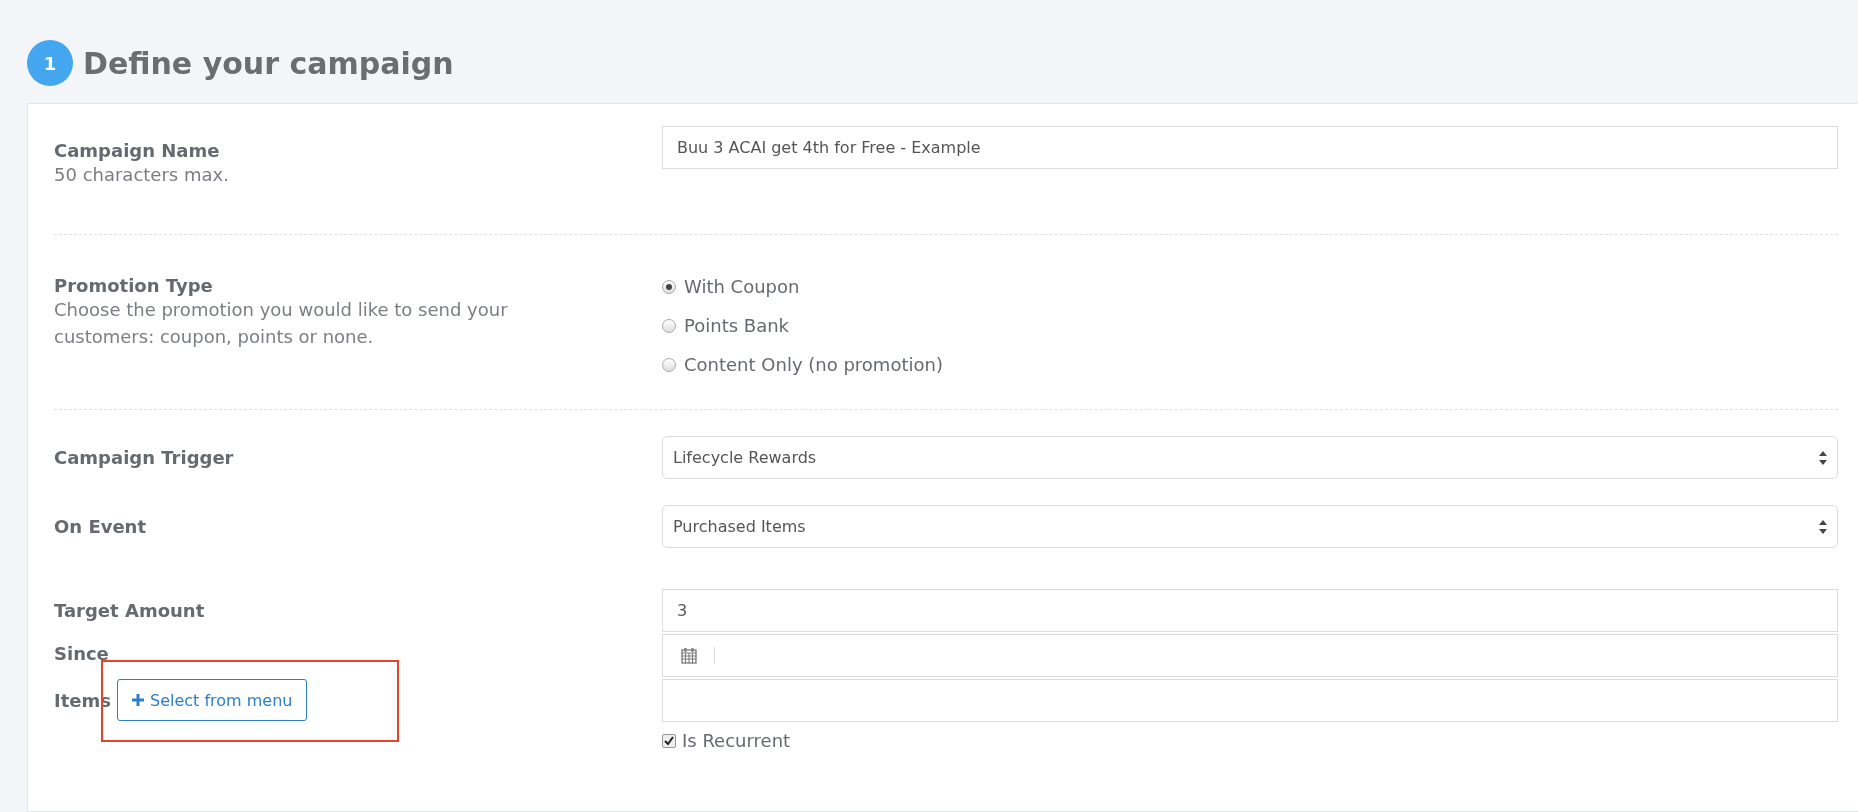 The width and height of the screenshot is (1858, 812). Describe the element at coordinates (736, 740) in the screenshot. I see `checkbox-label: Is Recurrent` at that location.